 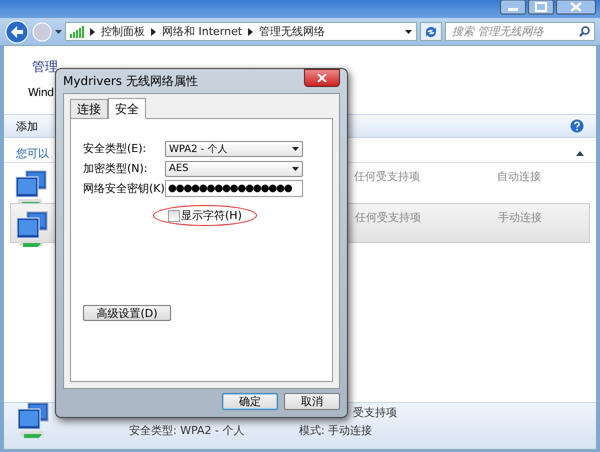 What do you see at coordinates (115, 148) in the screenshot?
I see `field-label: 安全类型(E):` at bounding box center [115, 148].